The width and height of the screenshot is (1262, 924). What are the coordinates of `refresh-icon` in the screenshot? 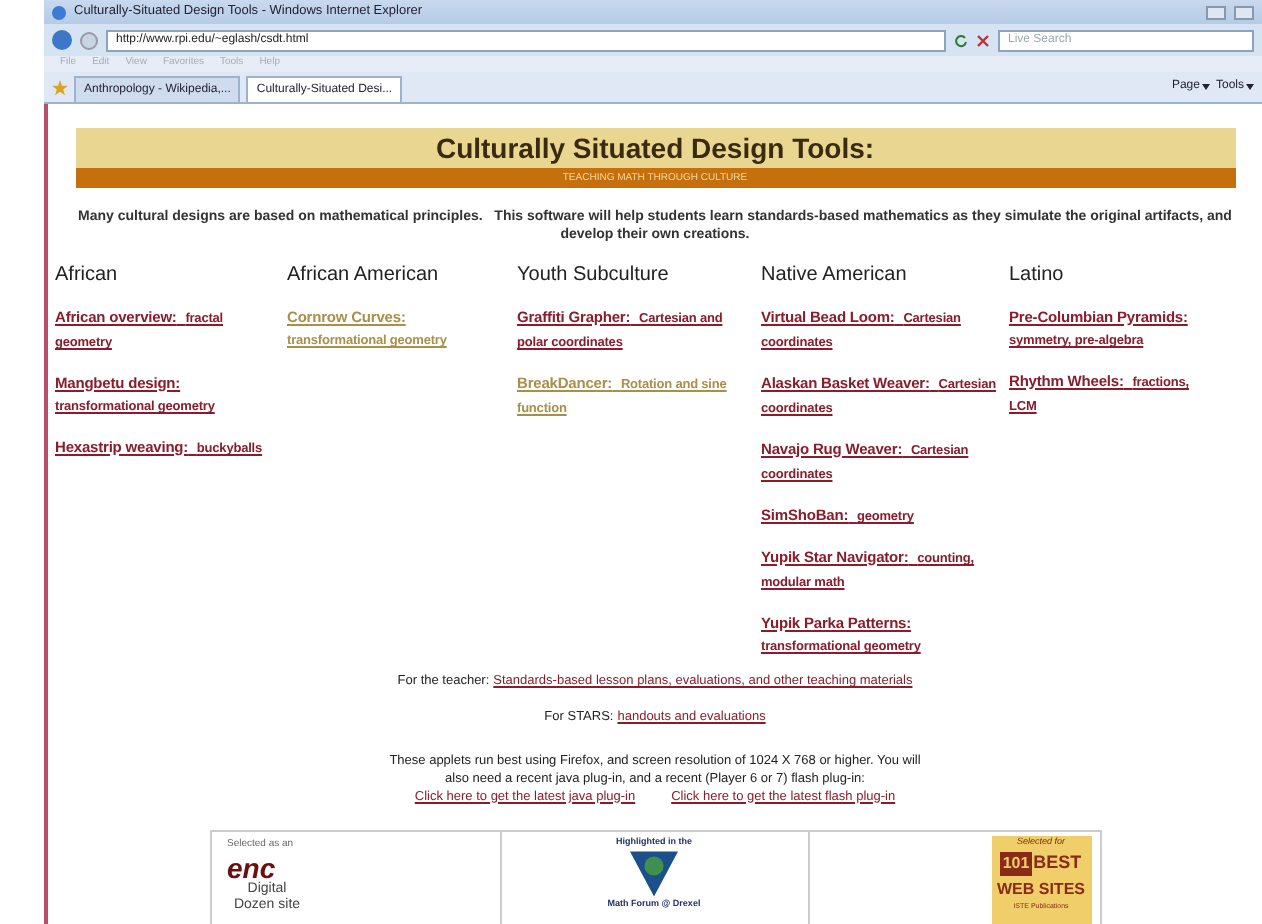 It's located at (961, 40).